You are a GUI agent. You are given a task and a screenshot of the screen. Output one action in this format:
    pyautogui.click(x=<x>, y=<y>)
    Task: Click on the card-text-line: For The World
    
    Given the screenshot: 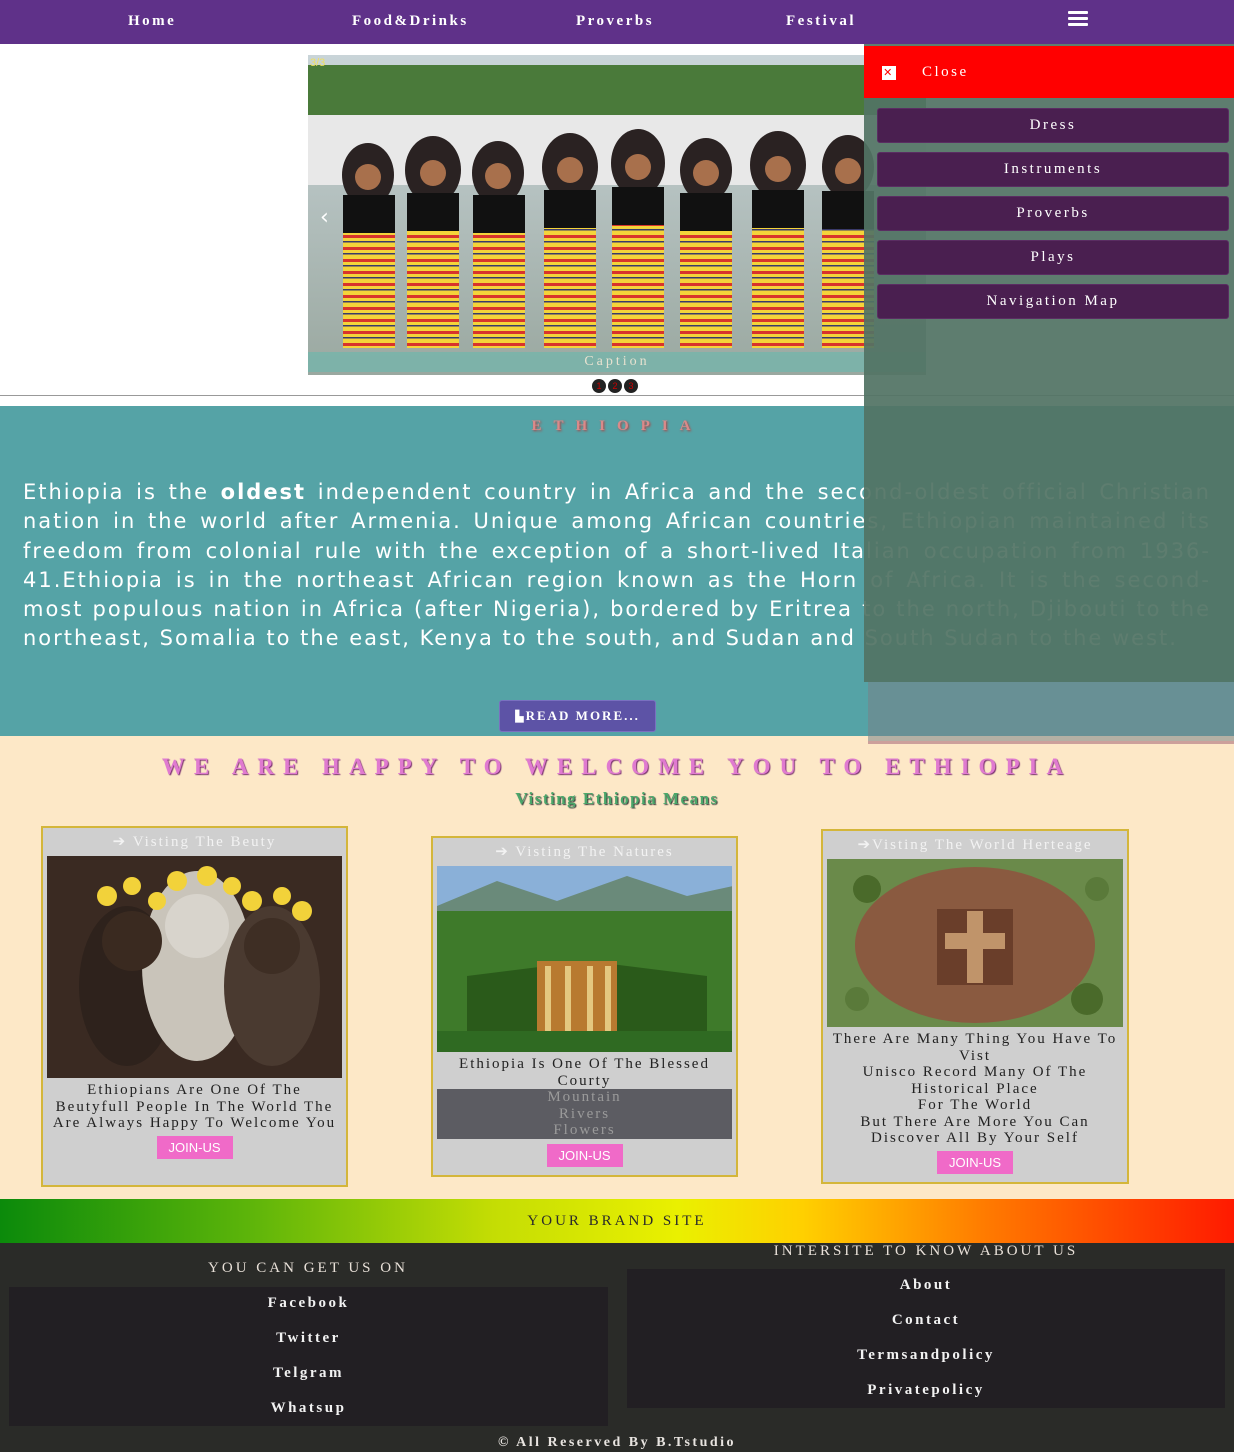 What is the action you would take?
    pyautogui.click(x=975, y=1105)
    